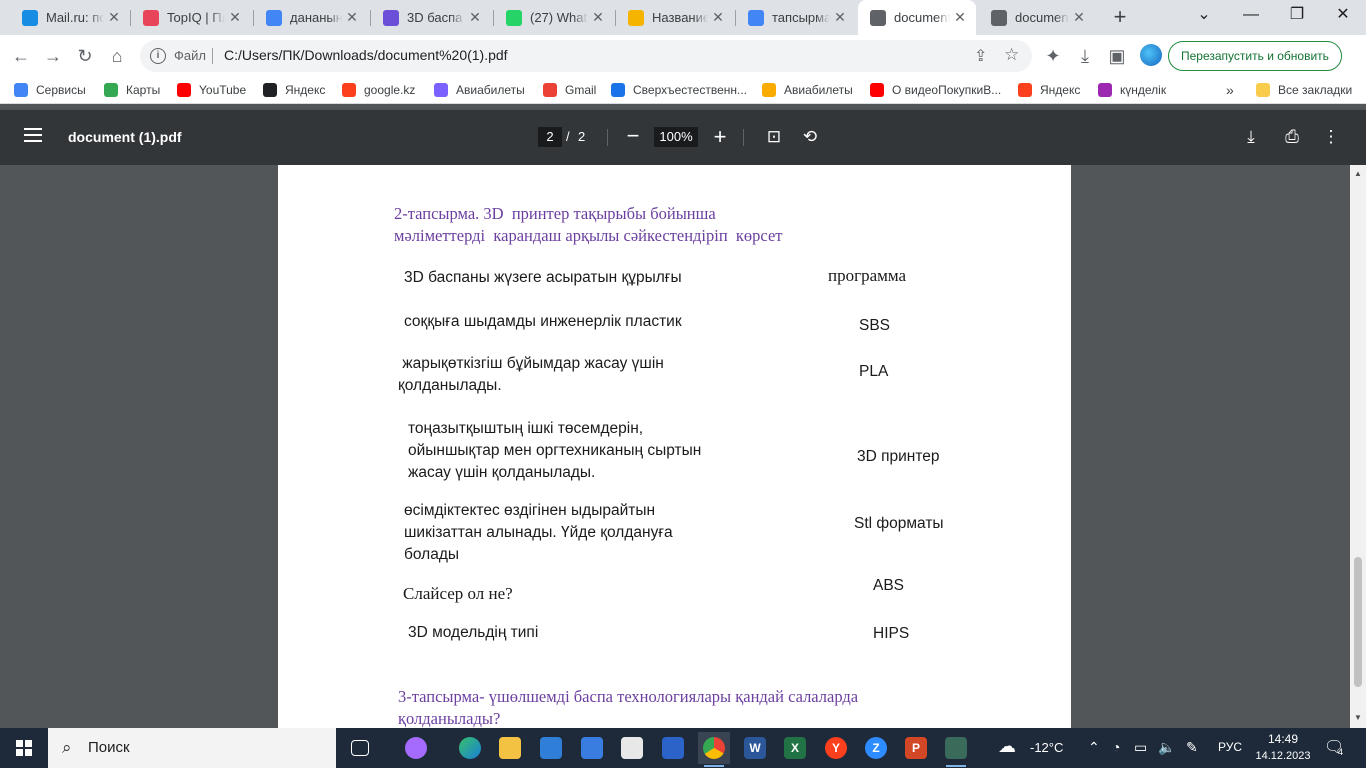  Describe the element at coordinates (1230, 90) in the screenshot. I see `bookmarks-overflow-button: »` at that location.